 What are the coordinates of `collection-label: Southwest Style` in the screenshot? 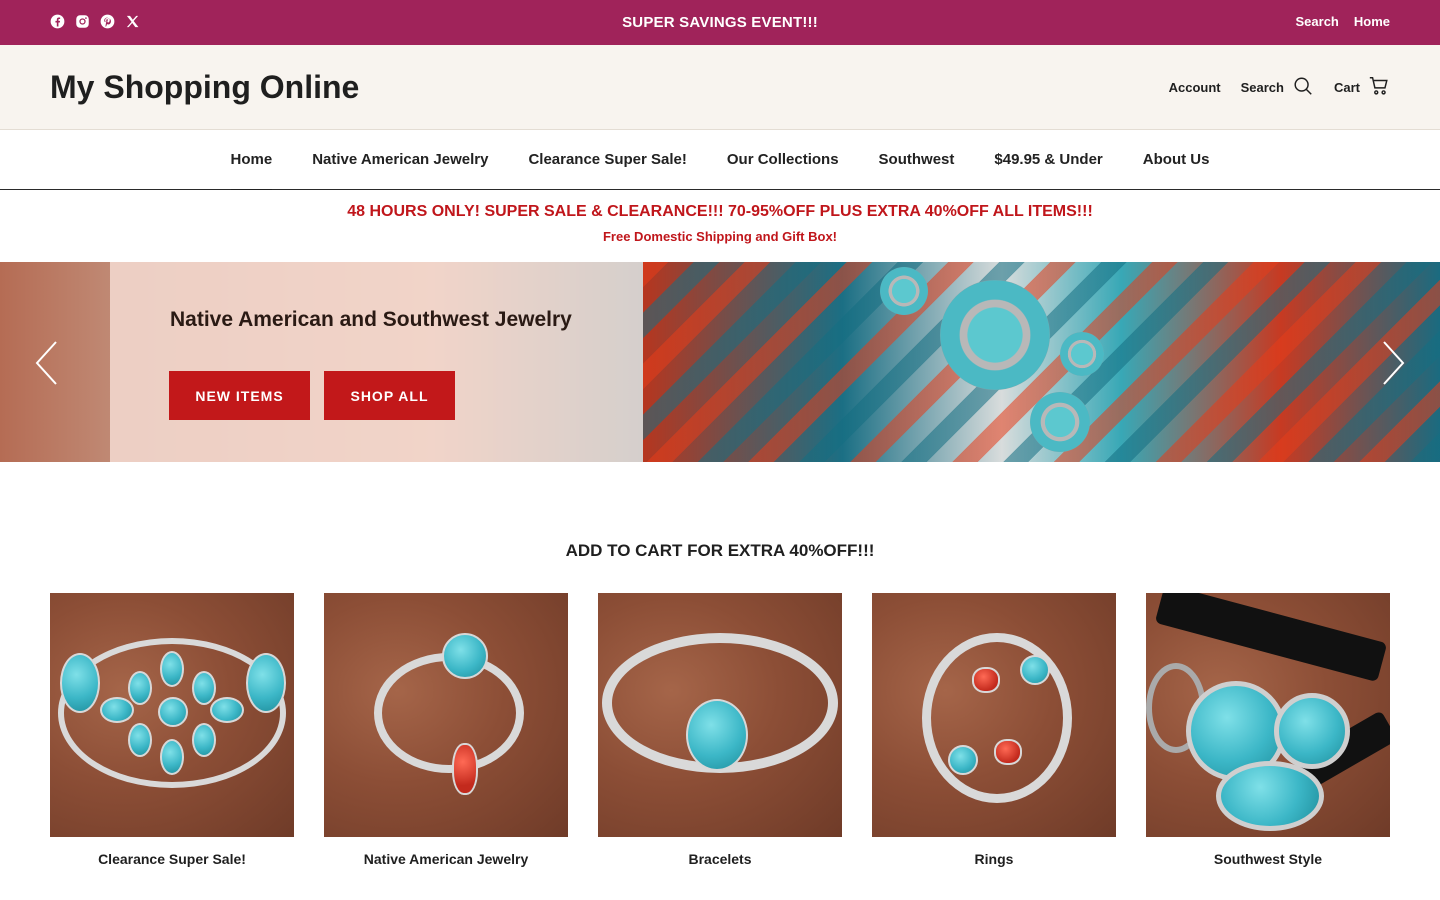 It's located at (1268, 859).